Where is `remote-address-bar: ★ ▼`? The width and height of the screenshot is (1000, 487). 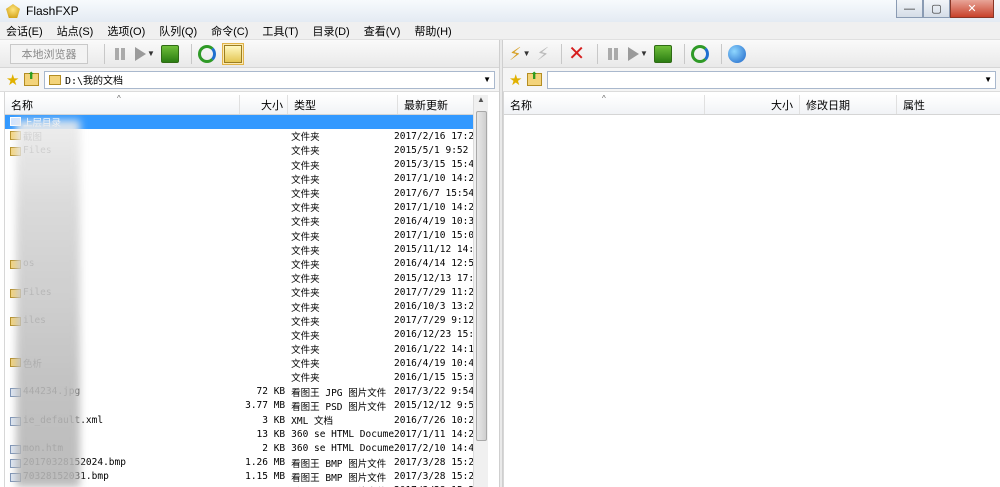 remote-address-bar: ★ ▼ is located at coordinates (751, 80).